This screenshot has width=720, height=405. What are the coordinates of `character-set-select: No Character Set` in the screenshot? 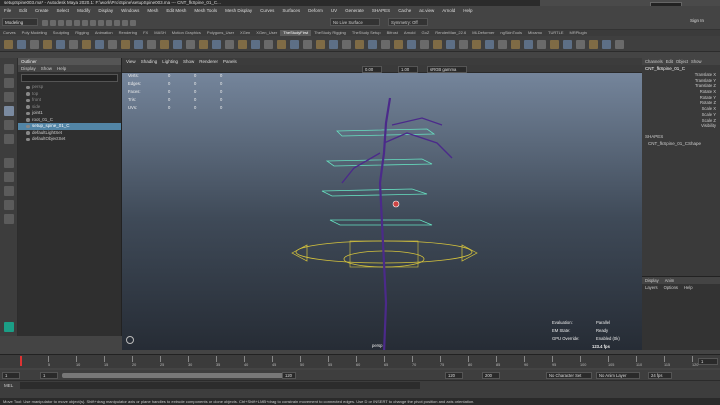 It's located at (569, 375).